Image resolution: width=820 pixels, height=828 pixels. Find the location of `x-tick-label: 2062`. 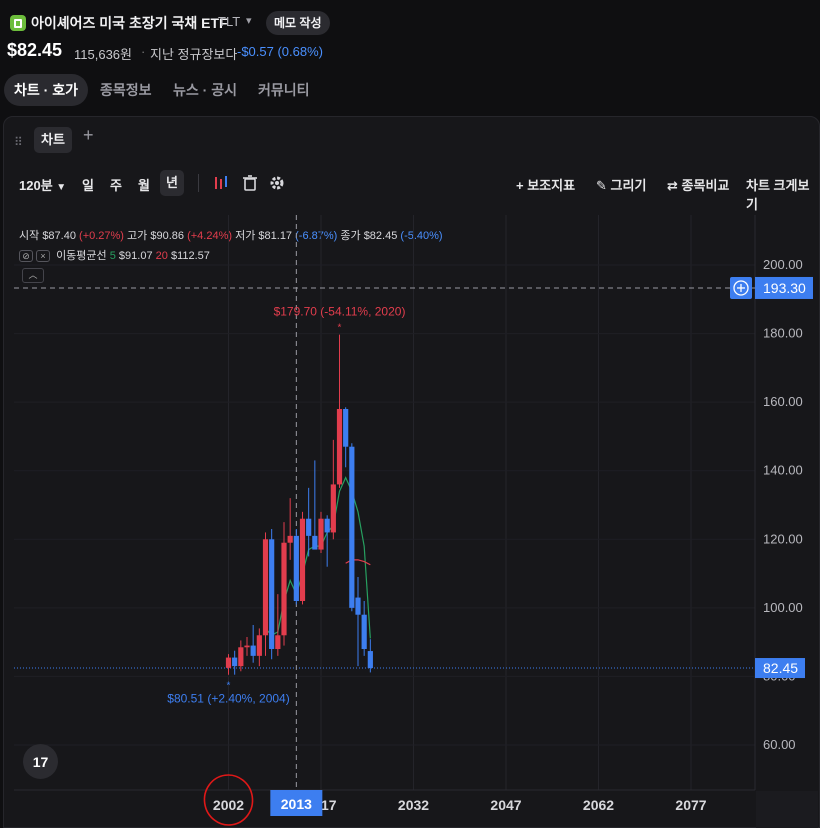

x-tick-label: 2062 is located at coordinates (598, 805).